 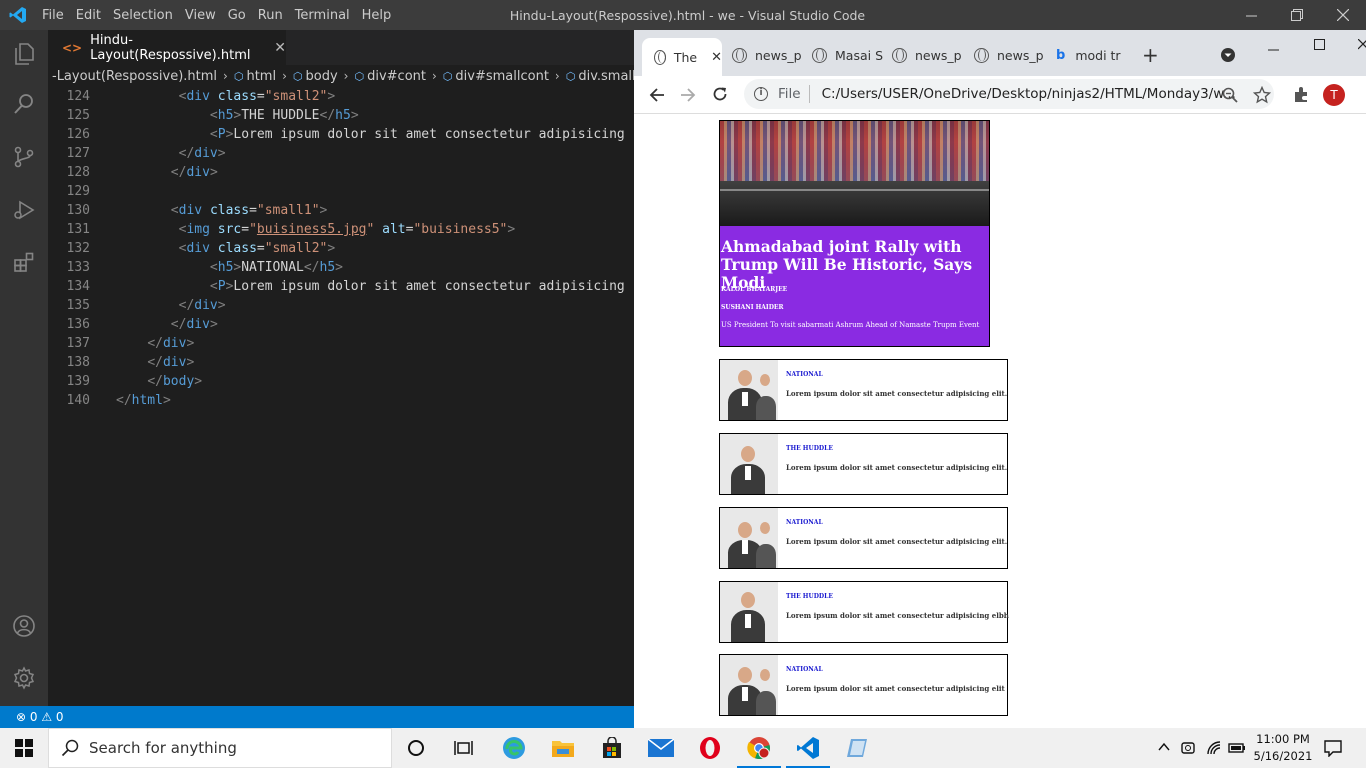 What do you see at coordinates (1334, 95) in the screenshot?
I see `profile-avatar: T` at bounding box center [1334, 95].